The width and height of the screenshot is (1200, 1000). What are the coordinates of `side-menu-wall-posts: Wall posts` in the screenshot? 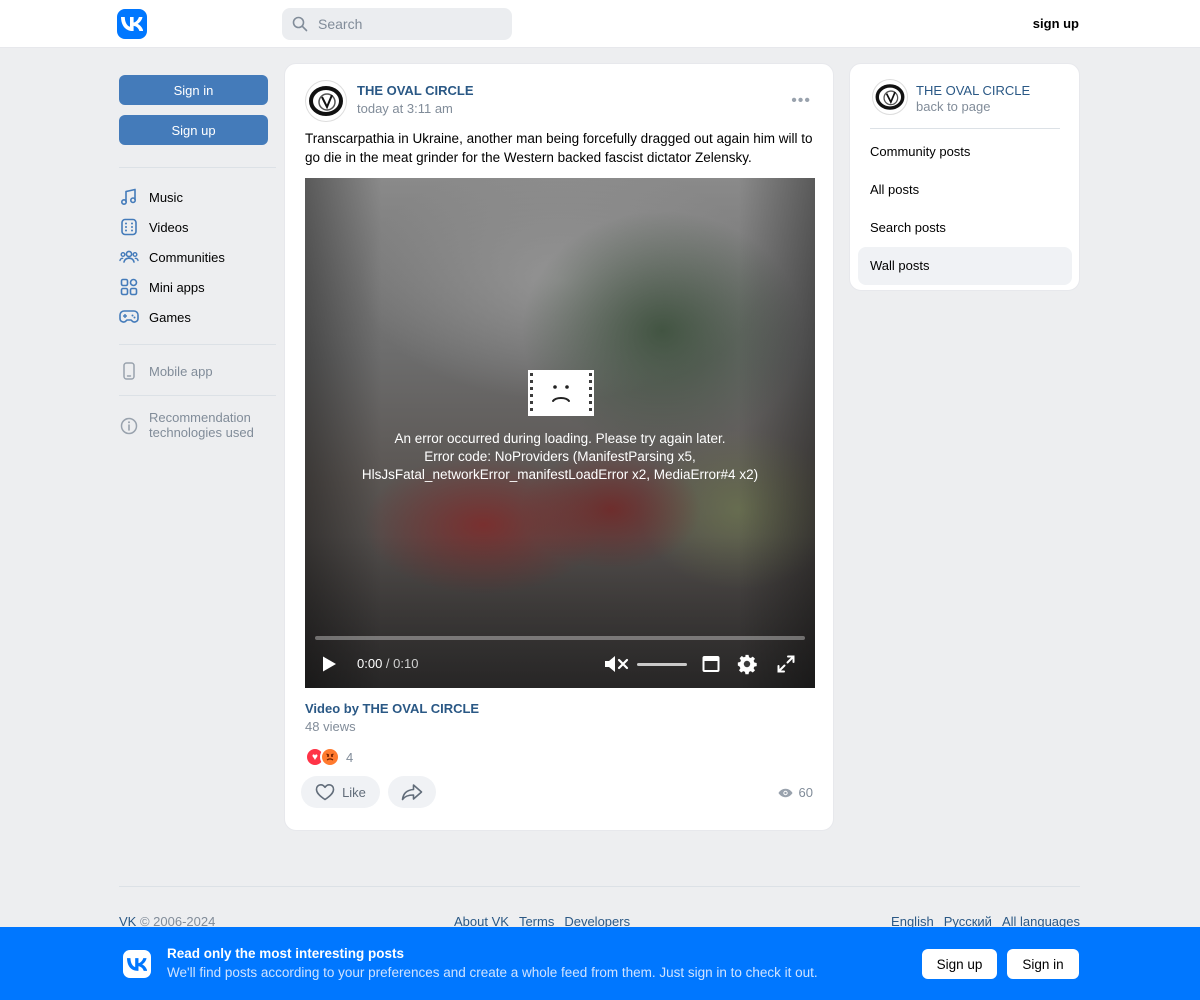 It's located at (965, 266).